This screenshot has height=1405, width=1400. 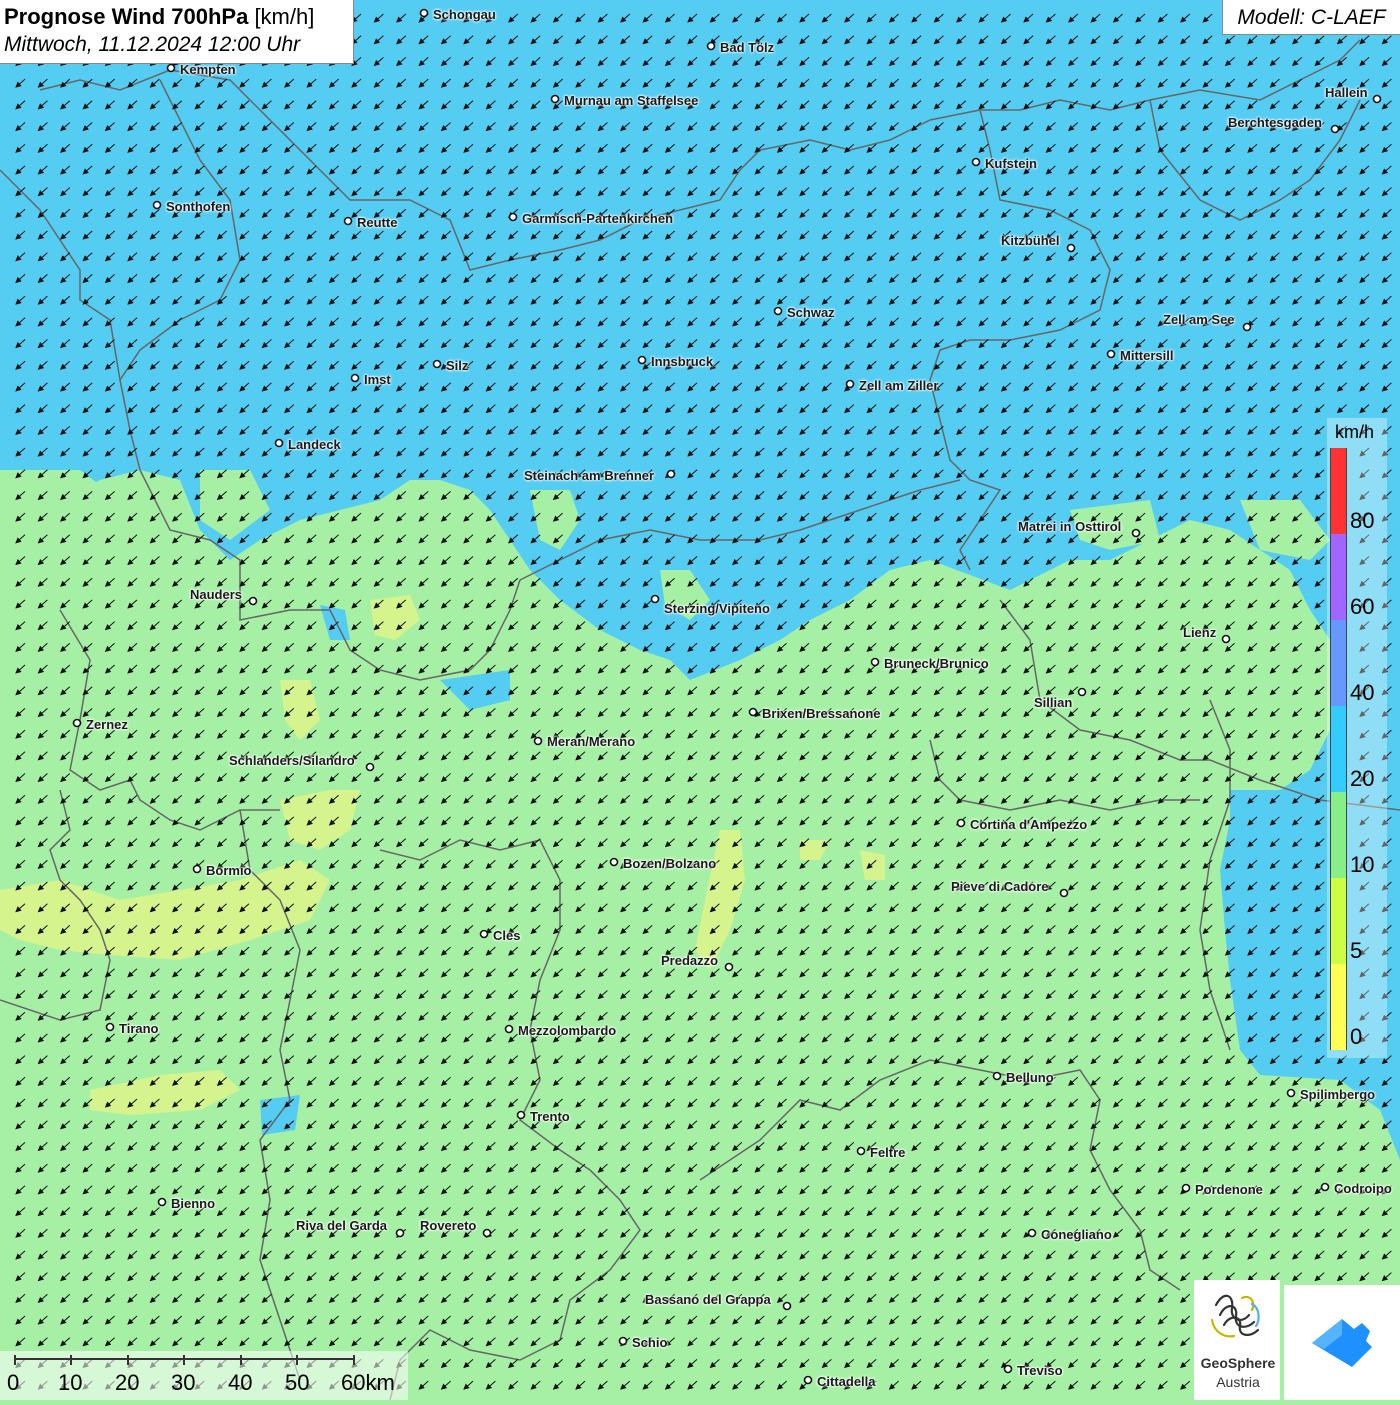 I want to click on city-label: Spilimbergo, so click(x=1338, y=1094).